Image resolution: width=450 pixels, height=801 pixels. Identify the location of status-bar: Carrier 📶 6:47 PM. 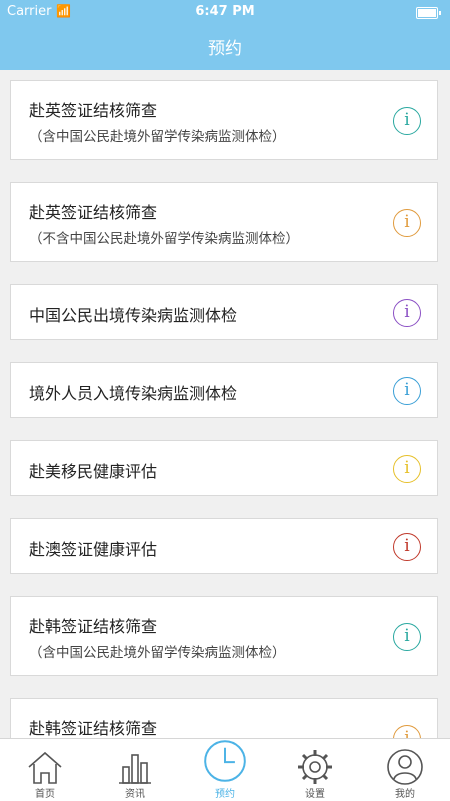
(225, 12).